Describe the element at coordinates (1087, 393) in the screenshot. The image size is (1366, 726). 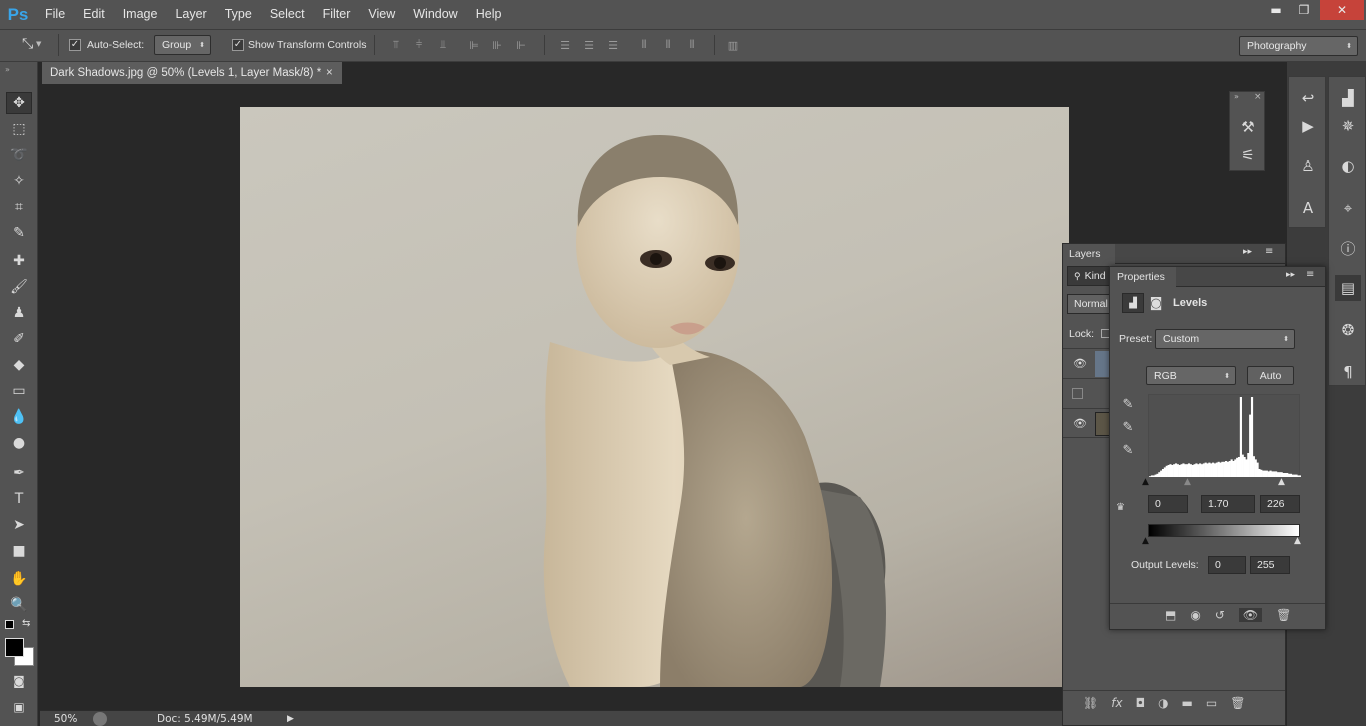
I see `layer-row` at that location.